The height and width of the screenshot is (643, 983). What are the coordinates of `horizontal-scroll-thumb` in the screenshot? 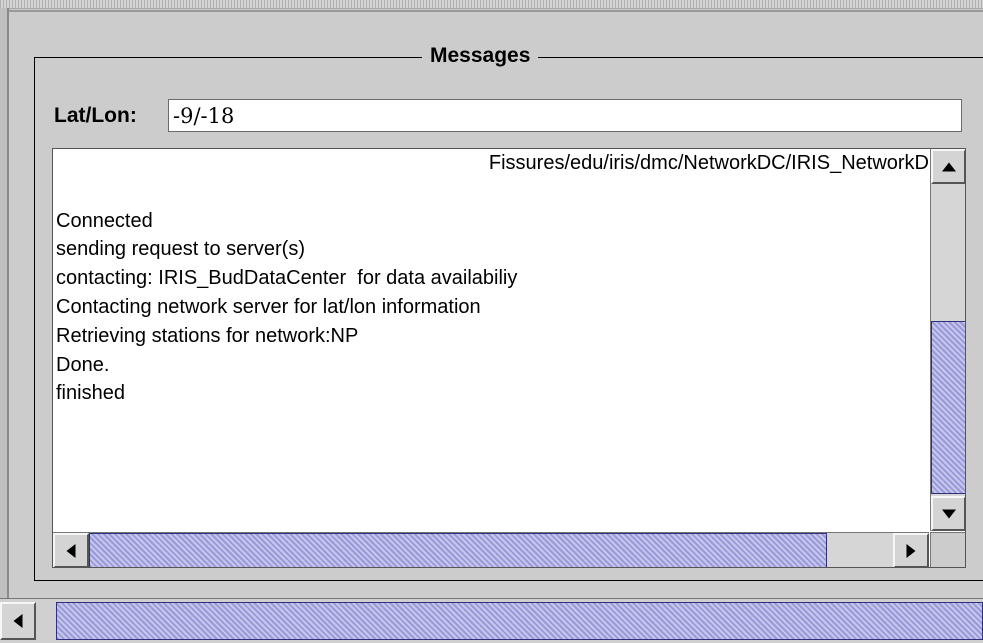 It's located at (458, 550).